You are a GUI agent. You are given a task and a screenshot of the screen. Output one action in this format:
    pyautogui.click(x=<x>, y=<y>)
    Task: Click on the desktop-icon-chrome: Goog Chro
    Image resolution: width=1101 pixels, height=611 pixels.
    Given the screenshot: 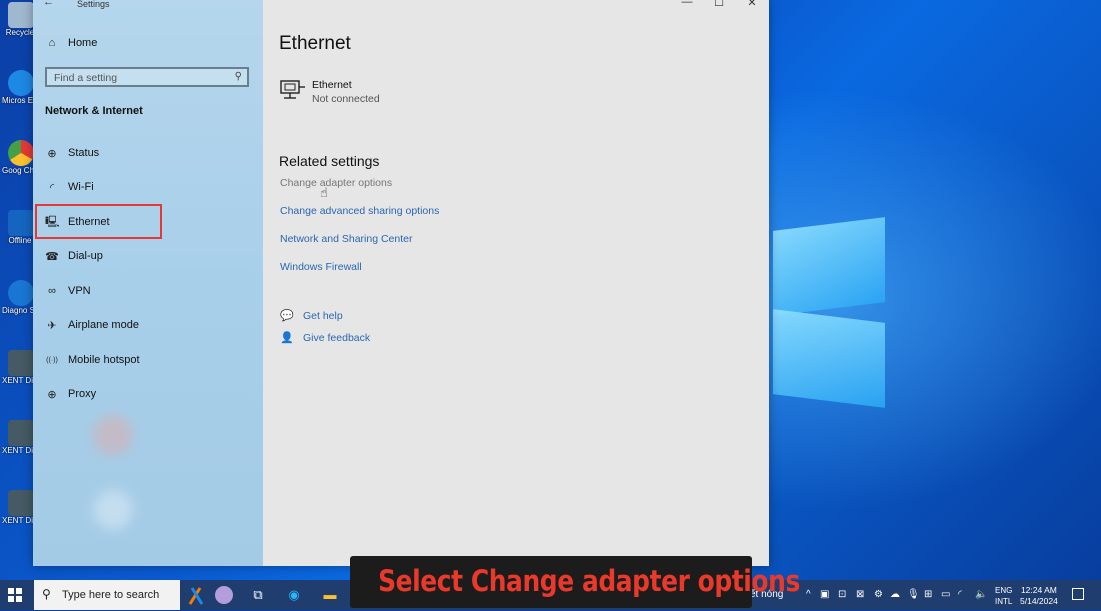 What is the action you would take?
    pyautogui.click(x=20, y=158)
    